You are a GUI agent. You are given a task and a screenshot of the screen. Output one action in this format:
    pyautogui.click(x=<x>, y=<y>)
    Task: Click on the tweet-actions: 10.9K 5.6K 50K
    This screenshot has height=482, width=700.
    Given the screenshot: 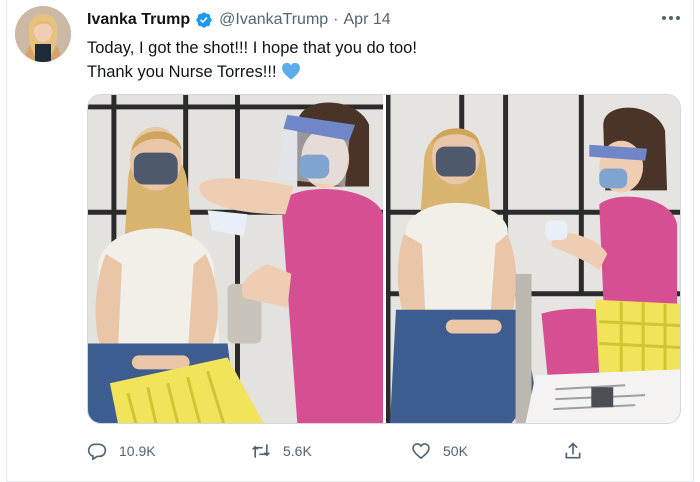 What is the action you would take?
    pyautogui.click(x=387, y=451)
    